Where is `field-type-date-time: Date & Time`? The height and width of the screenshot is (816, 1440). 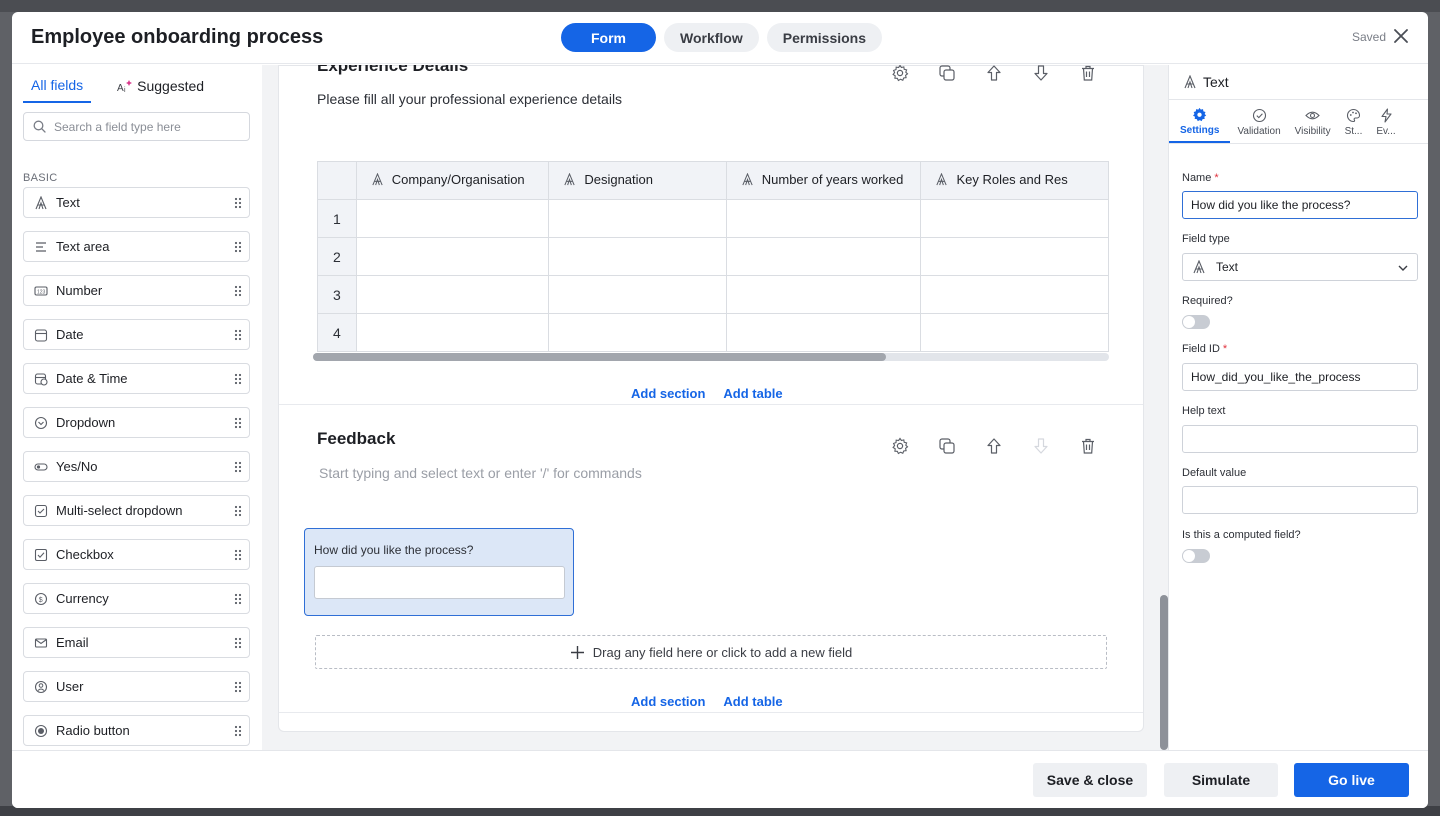 field-type-date-time: Date & Time is located at coordinates (136, 378).